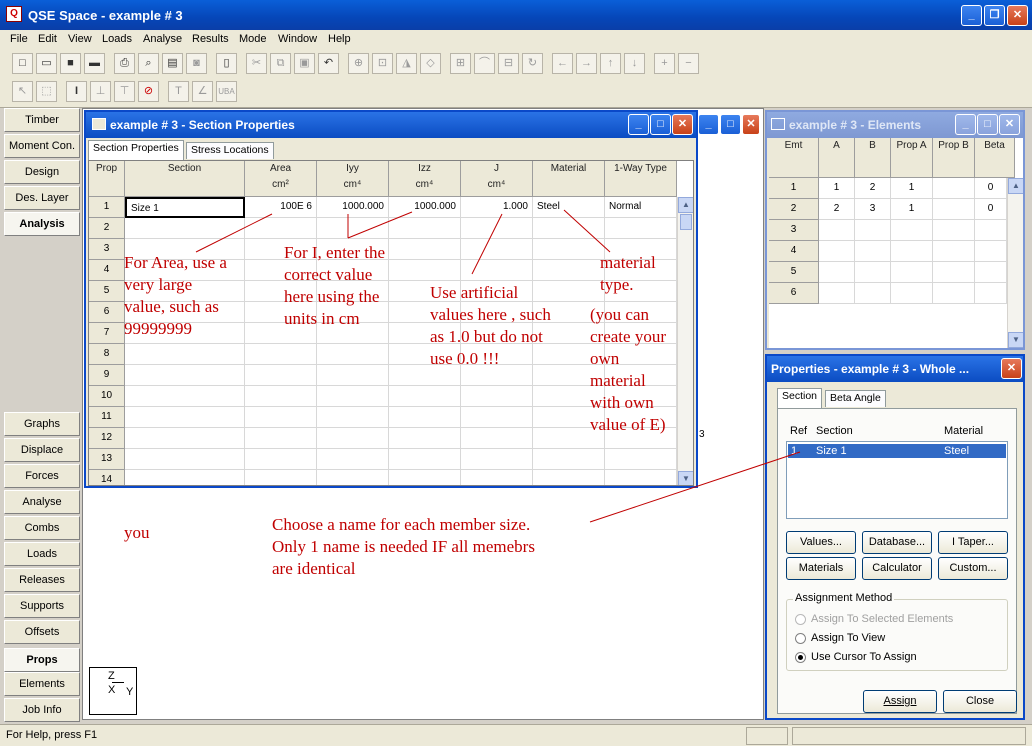  I want to click on bg-maximize-button: □, so click(730, 124).